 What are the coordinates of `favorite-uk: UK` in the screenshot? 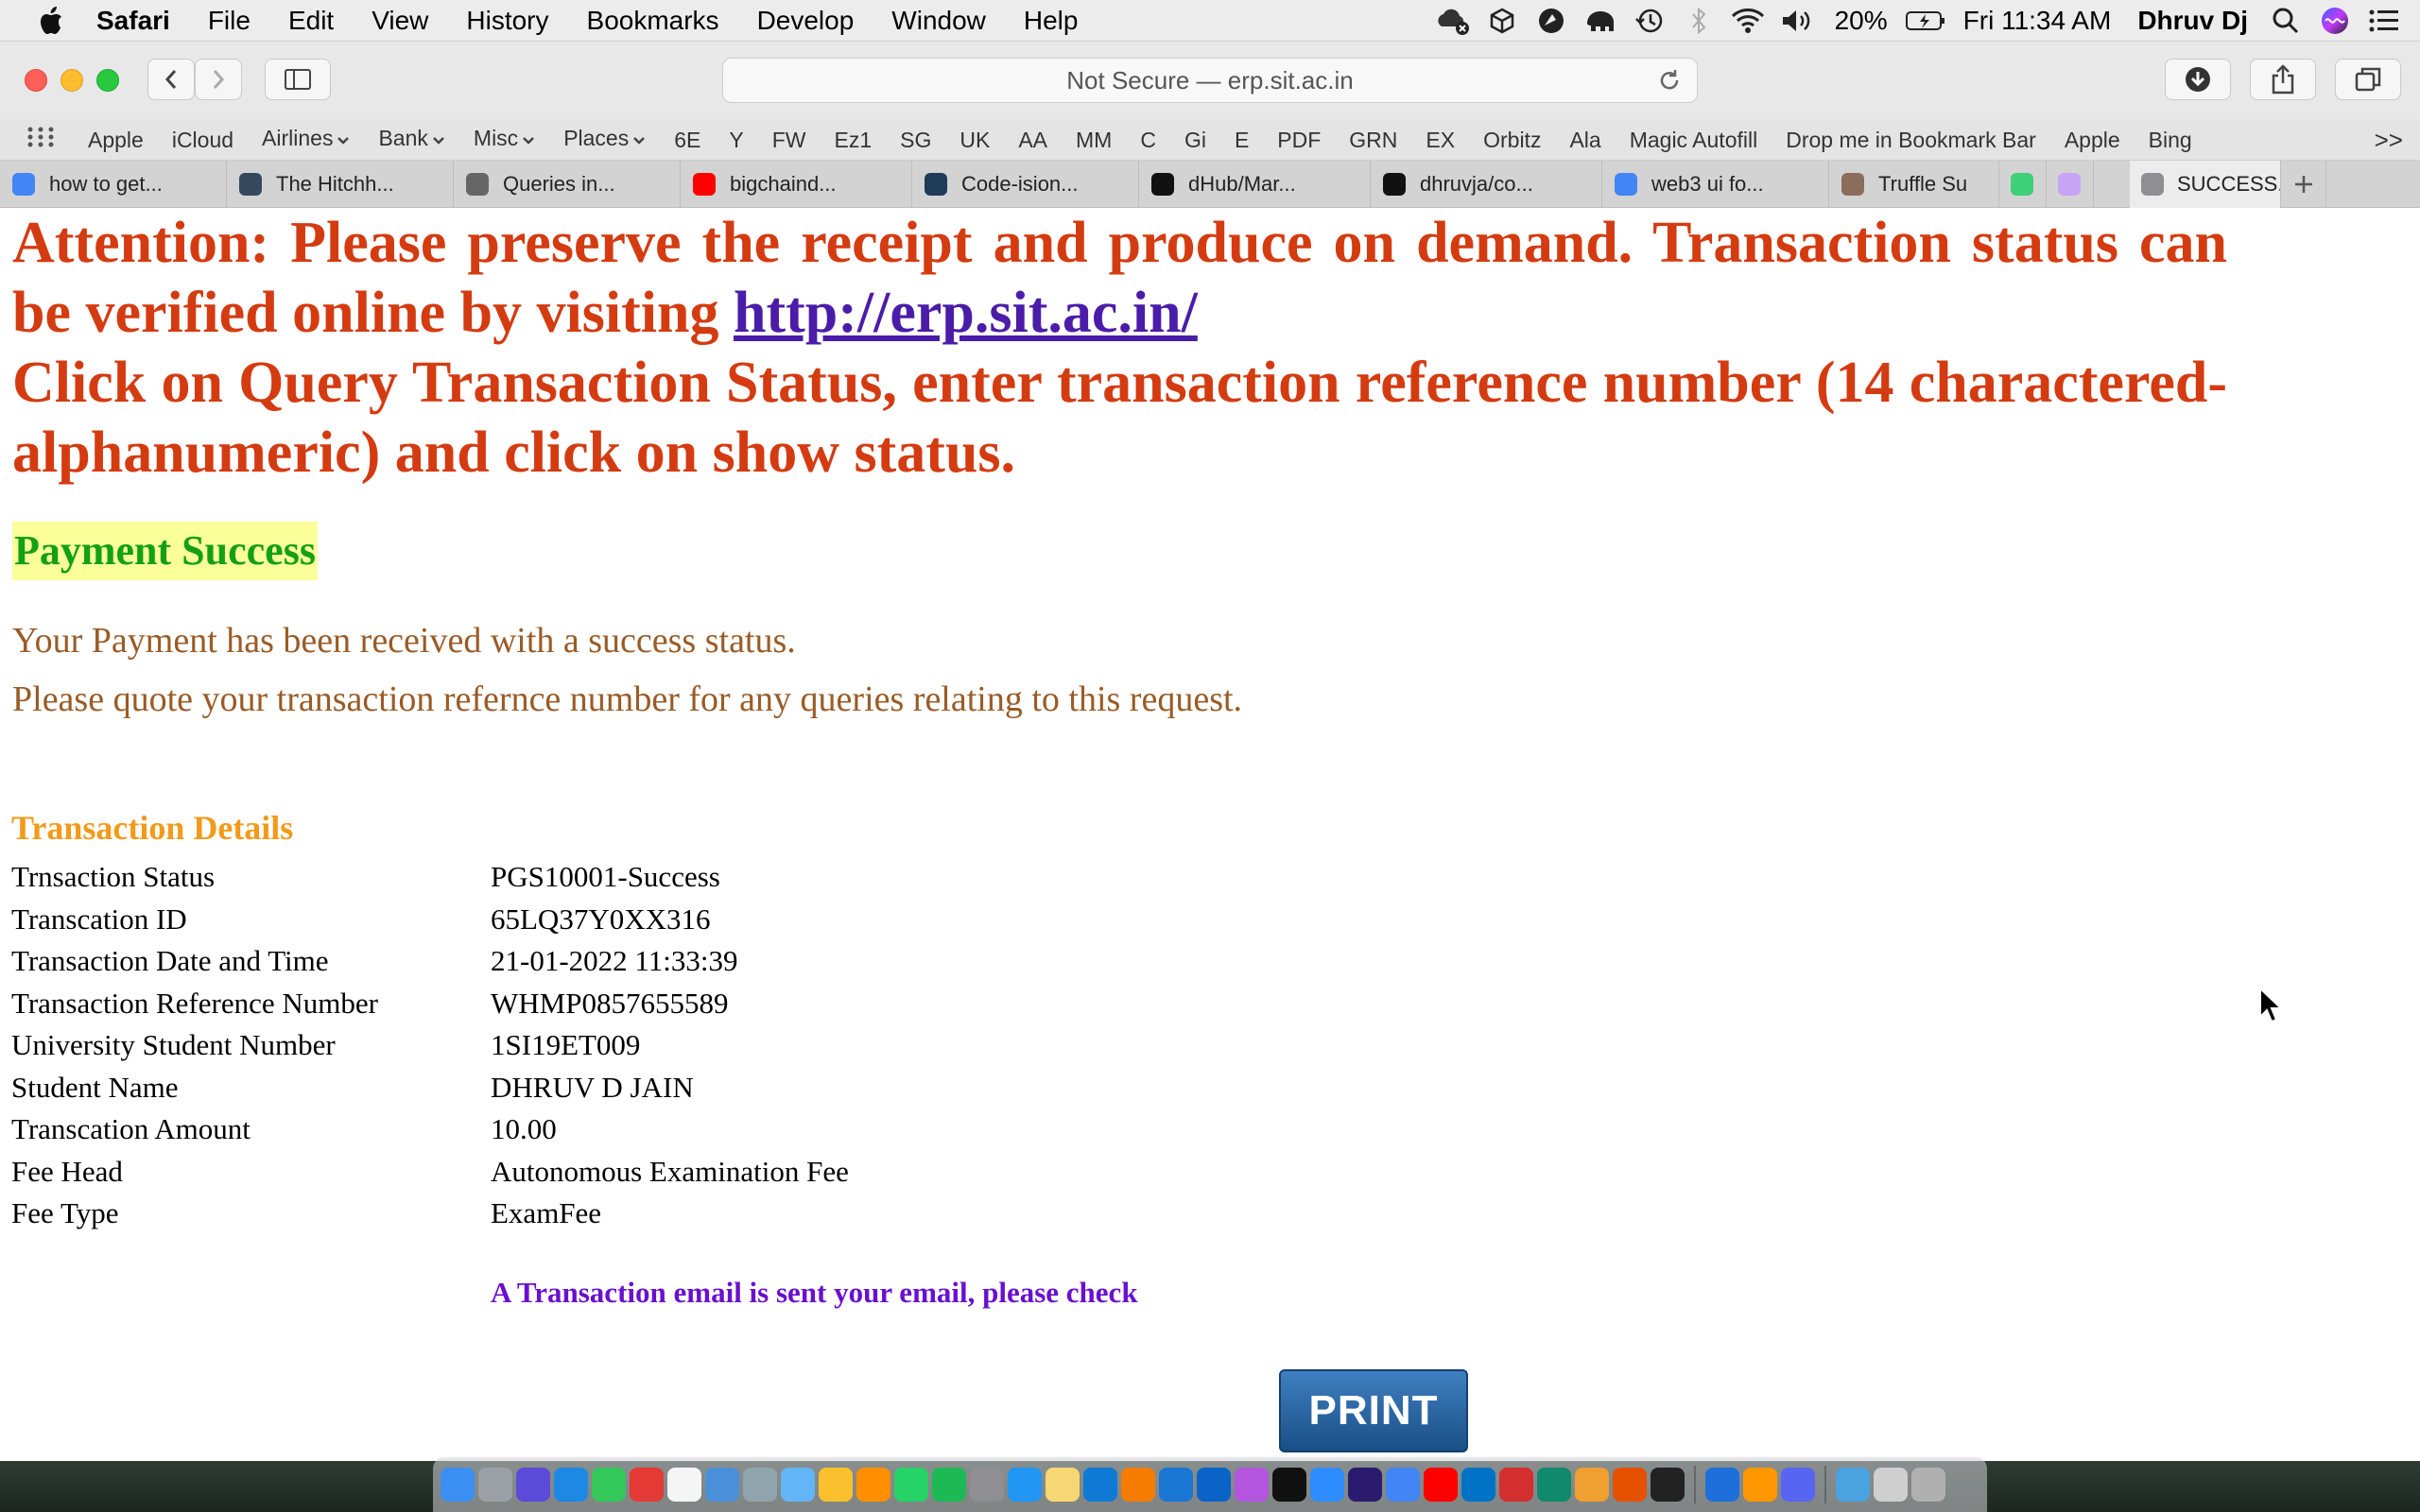 It's located at (975, 140).